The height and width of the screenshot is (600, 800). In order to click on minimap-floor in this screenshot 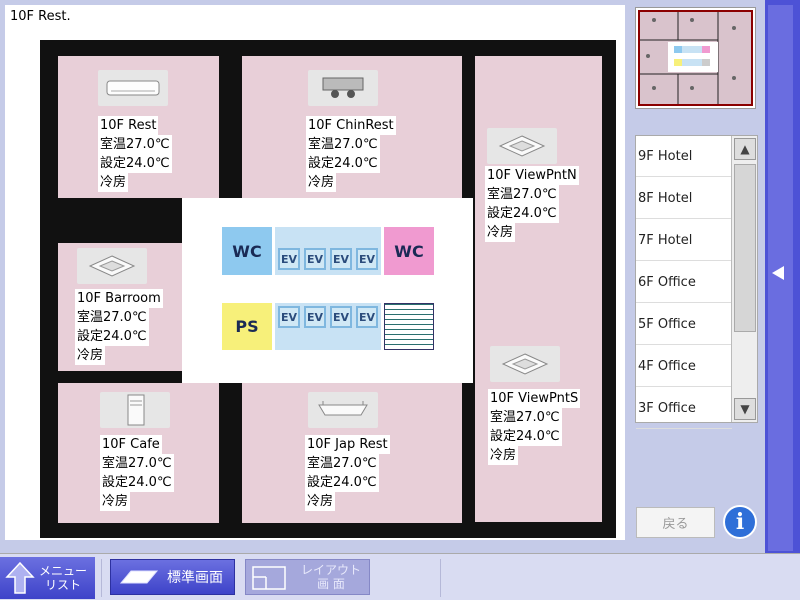, I will do `click(695, 58)`.